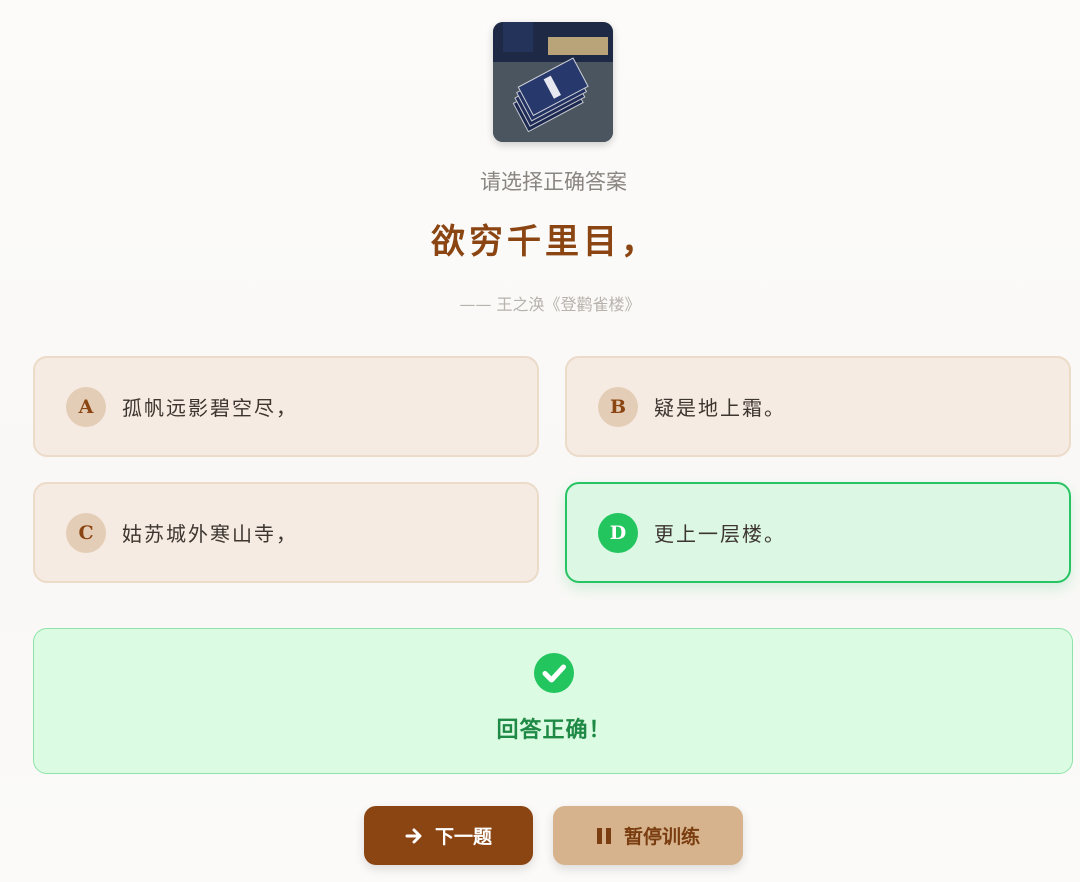  Describe the element at coordinates (550, 304) in the screenshot. I see `poem-source: —— 王之涣《登鹳雀楼》` at that location.